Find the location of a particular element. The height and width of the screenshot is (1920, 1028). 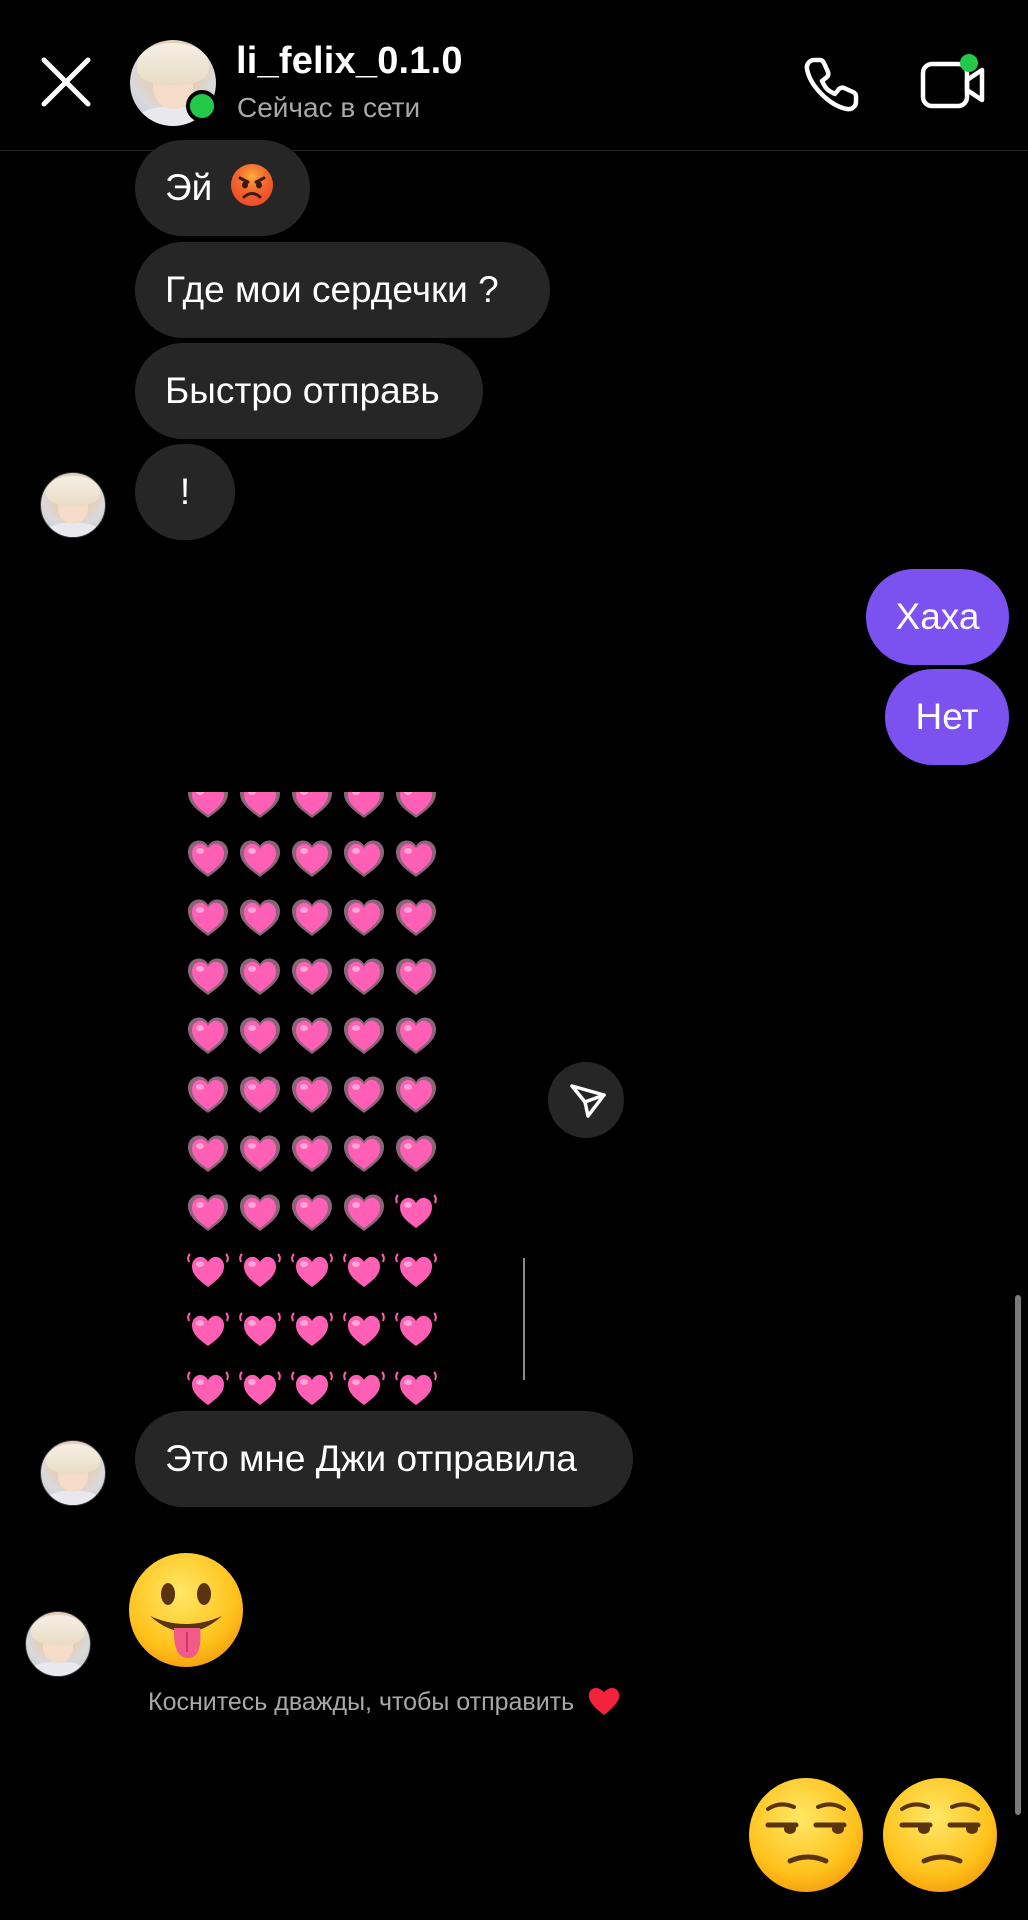

audio-call-button is located at coordinates (832, 84).